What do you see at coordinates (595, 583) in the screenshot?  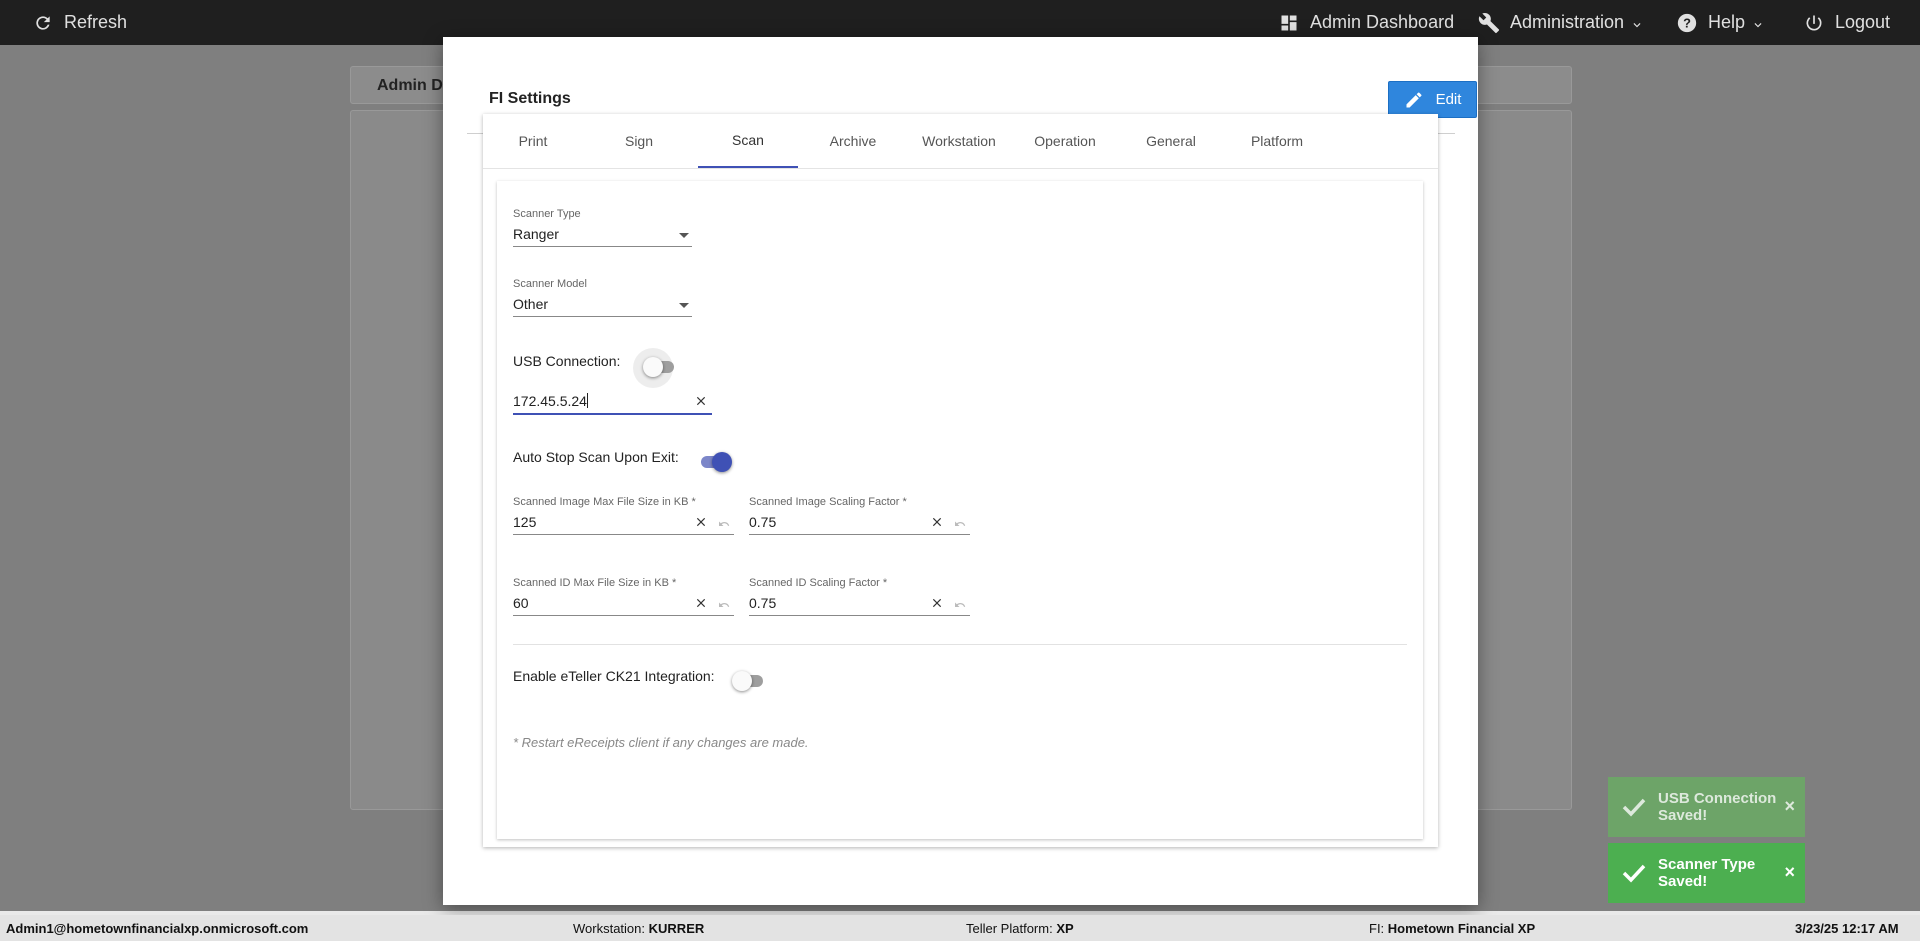 I see `id-max-size-label: Scanned ID Max File Size in KB *` at bounding box center [595, 583].